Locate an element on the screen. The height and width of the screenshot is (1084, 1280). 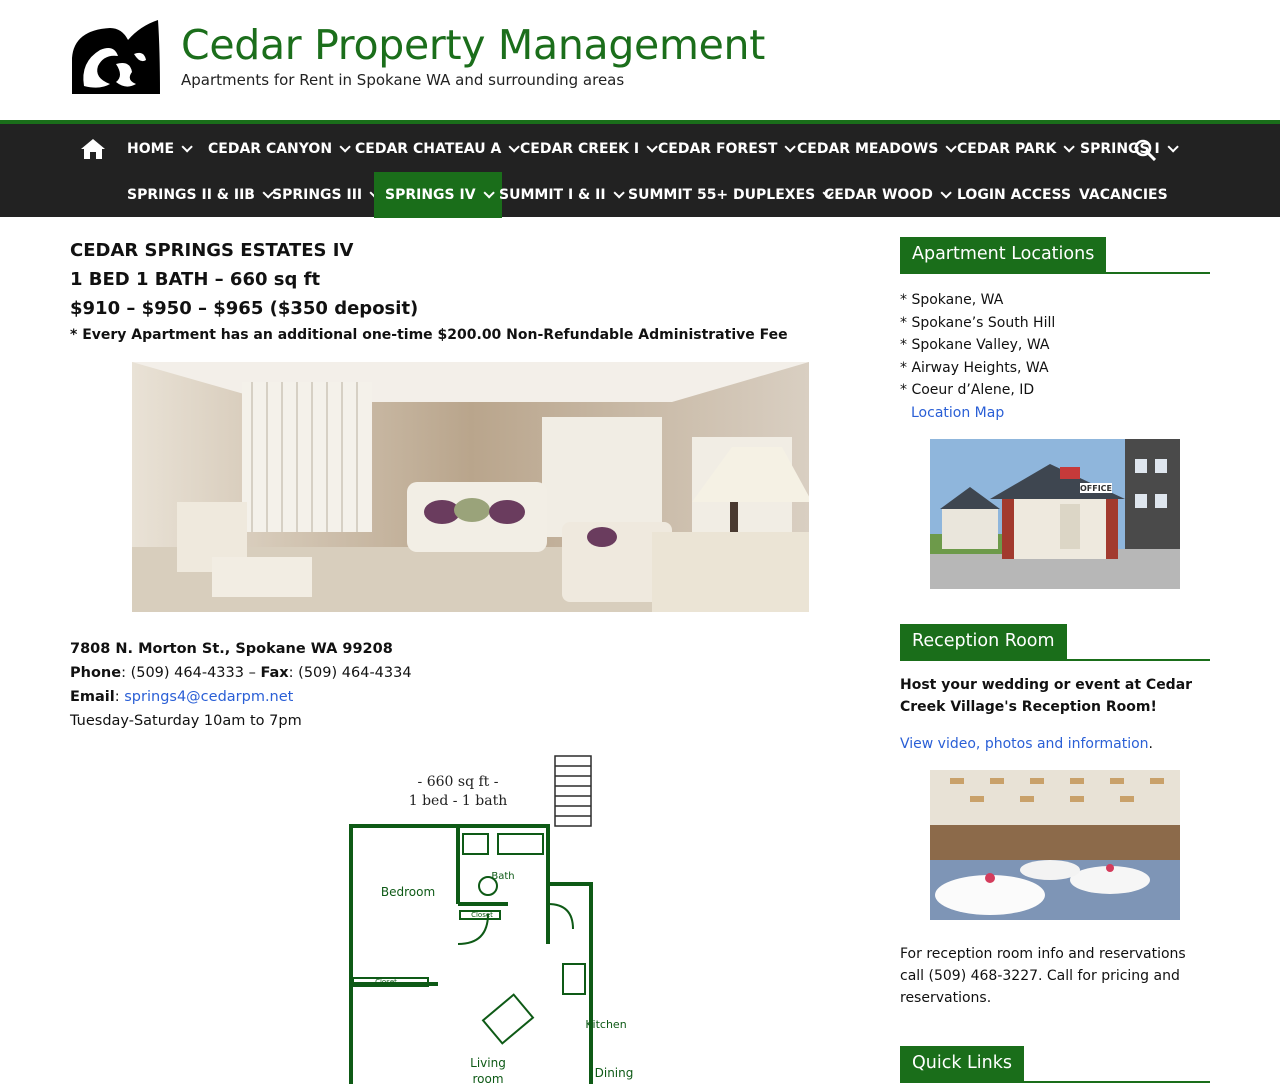
nav-label: SUMMIT 55+ DUPLEXES is located at coordinates (722, 195).